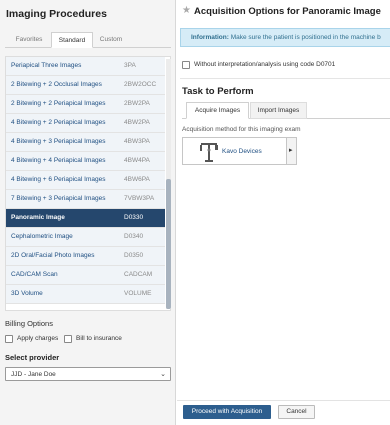 The image size is (390, 425). Describe the element at coordinates (186, 10) in the screenshot. I see `star-icon: ★` at that location.